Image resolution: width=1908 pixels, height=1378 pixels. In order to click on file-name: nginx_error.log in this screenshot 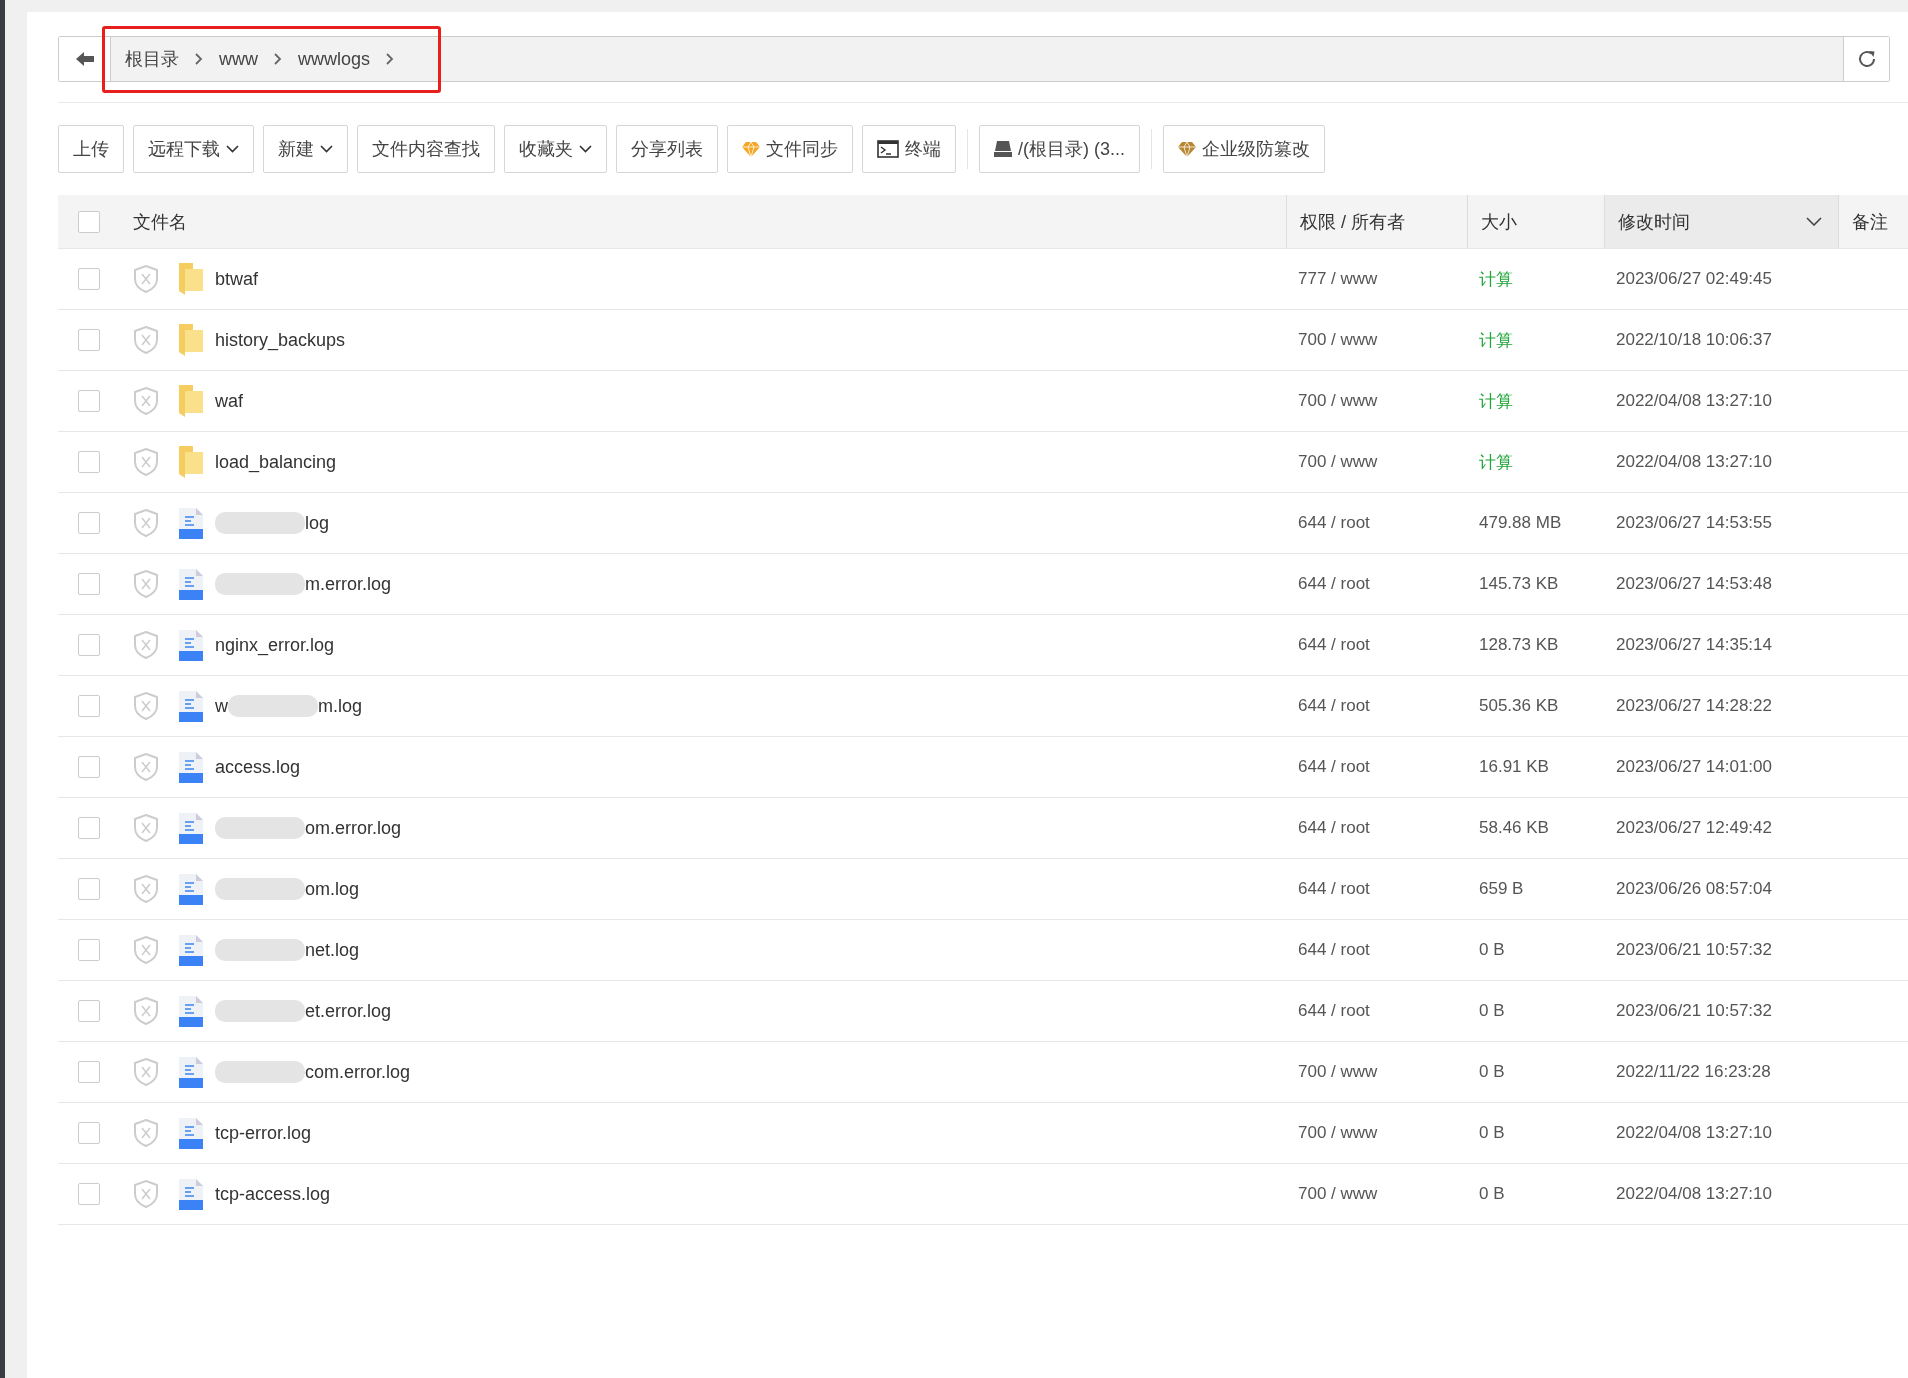, I will do `click(275, 645)`.